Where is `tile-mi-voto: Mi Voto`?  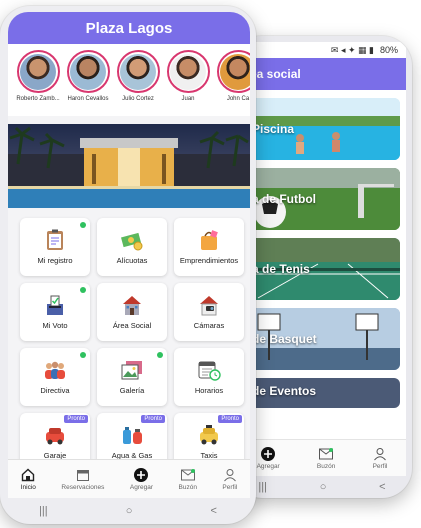 tile-mi-voto: Mi Voto is located at coordinates (55, 312).